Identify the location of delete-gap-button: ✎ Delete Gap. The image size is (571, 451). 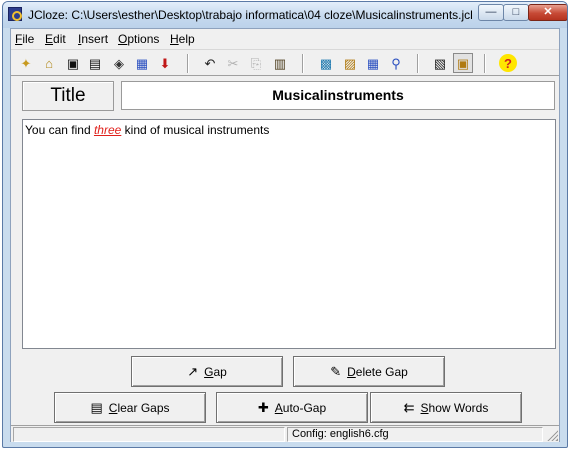
(369, 371).